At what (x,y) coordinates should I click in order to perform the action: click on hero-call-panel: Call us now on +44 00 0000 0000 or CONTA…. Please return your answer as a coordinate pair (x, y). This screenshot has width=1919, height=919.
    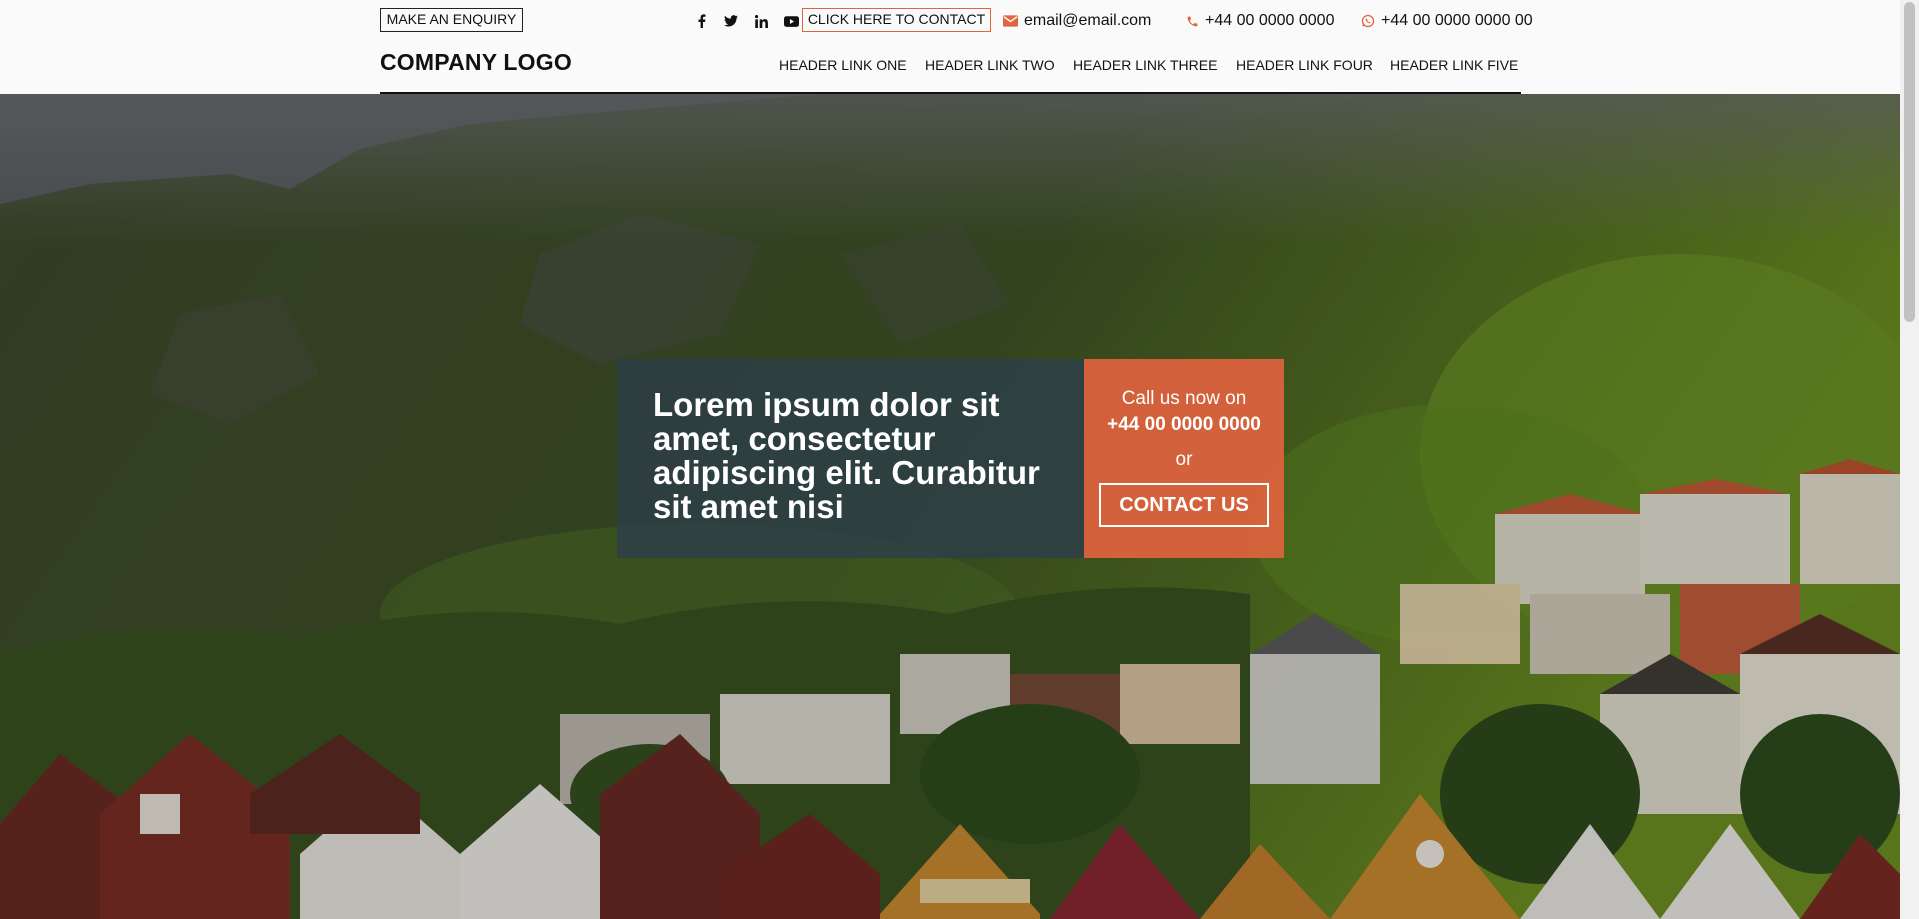
    Looking at the image, I should click on (1184, 458).